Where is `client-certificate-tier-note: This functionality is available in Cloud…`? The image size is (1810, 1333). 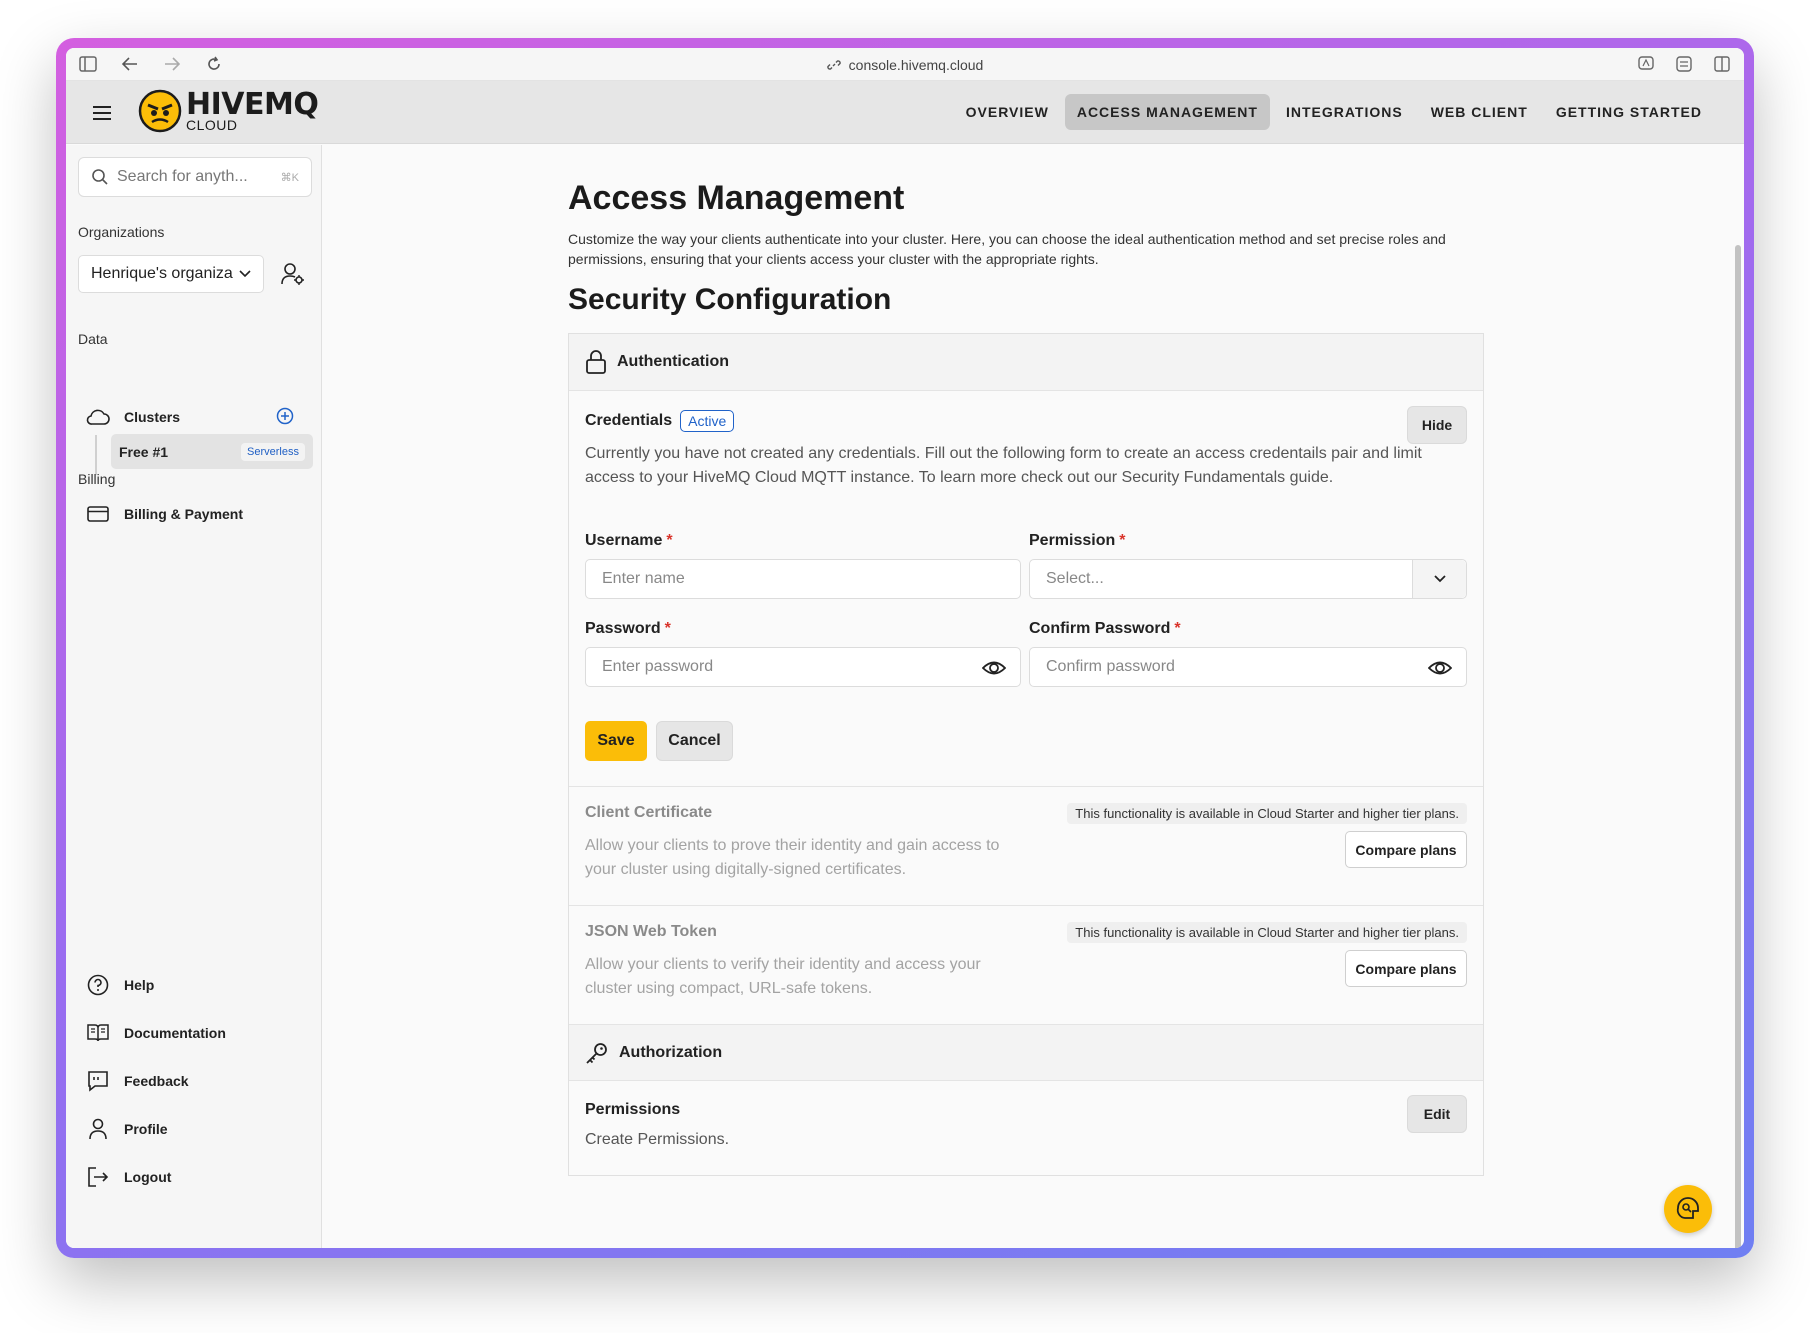 client-certificate-tier-note: This functionality is available in Cloud… is located at coordinates (1267, 813).